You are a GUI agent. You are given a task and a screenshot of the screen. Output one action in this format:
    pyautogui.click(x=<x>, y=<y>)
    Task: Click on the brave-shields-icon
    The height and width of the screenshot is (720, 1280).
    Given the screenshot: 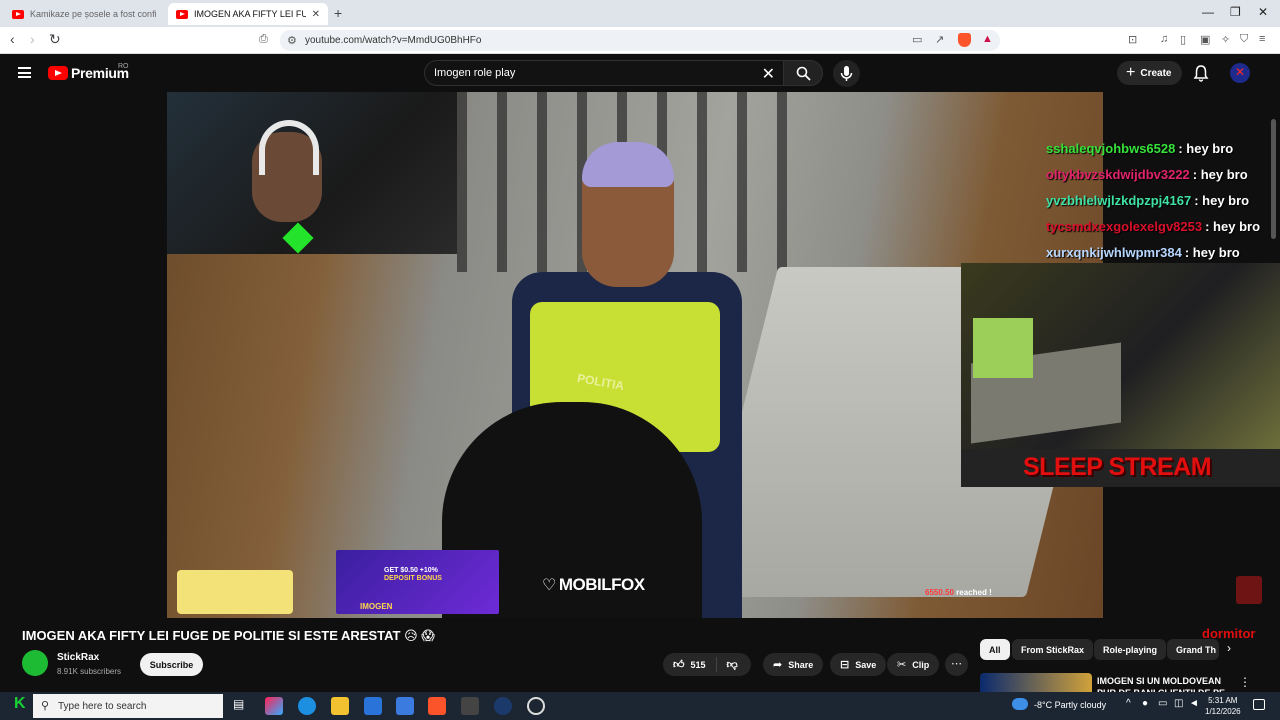 What is the action you would take?
    pyautogui.click(x=964, y=40)
    